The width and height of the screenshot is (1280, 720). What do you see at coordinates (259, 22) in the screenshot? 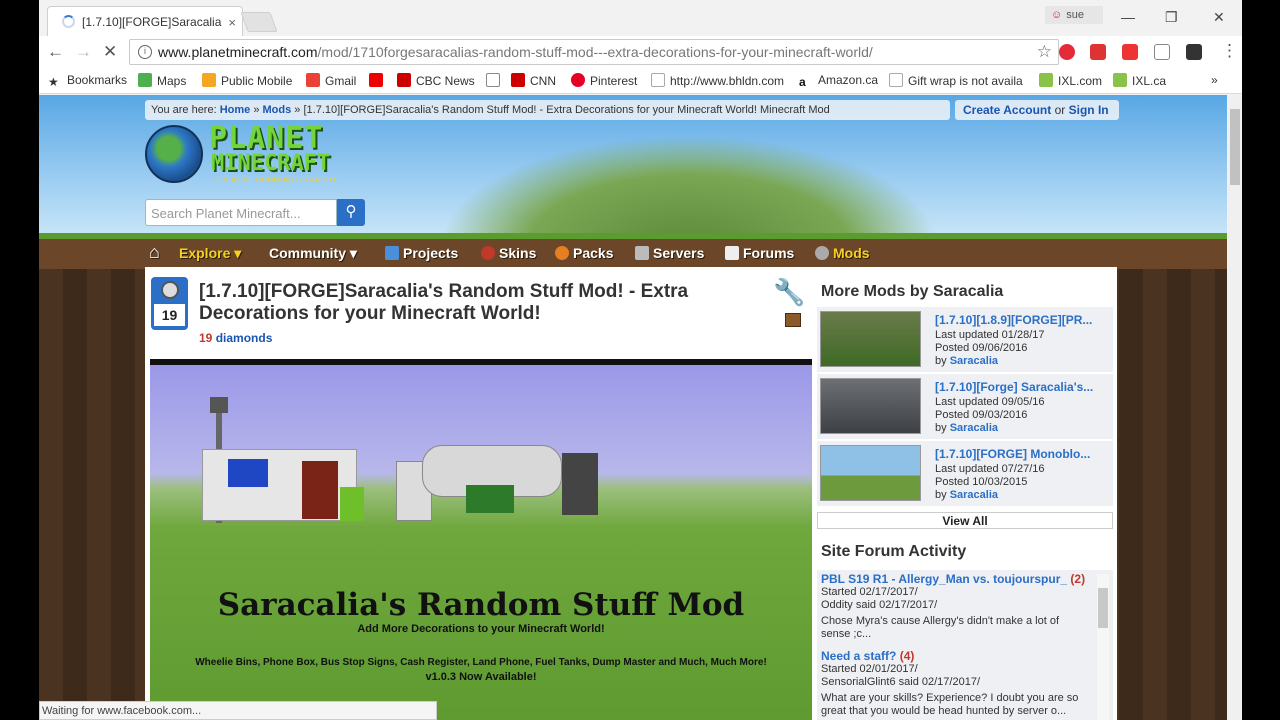
I see `new-tab-button` at bounding box center [259, 22].